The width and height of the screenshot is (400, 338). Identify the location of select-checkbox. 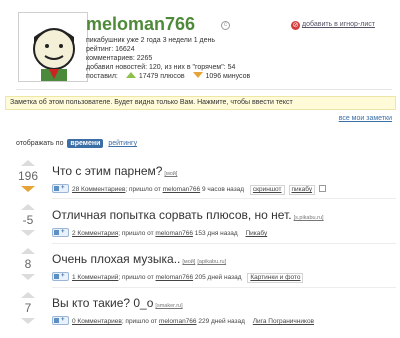
(323, 188).